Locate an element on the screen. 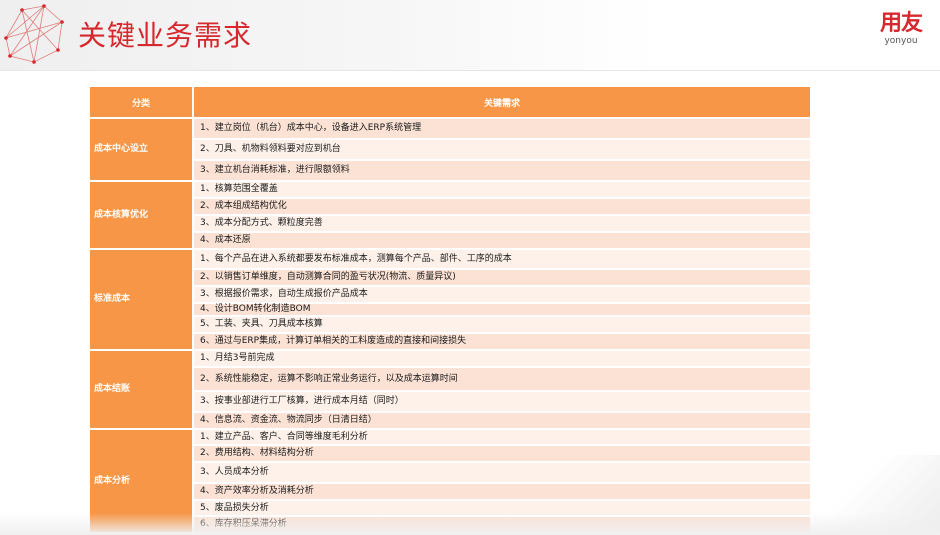  requirement-cell: 3、按事业部进行工厂核算，进行成本月结（同时） is located at coordinates (502, 401).